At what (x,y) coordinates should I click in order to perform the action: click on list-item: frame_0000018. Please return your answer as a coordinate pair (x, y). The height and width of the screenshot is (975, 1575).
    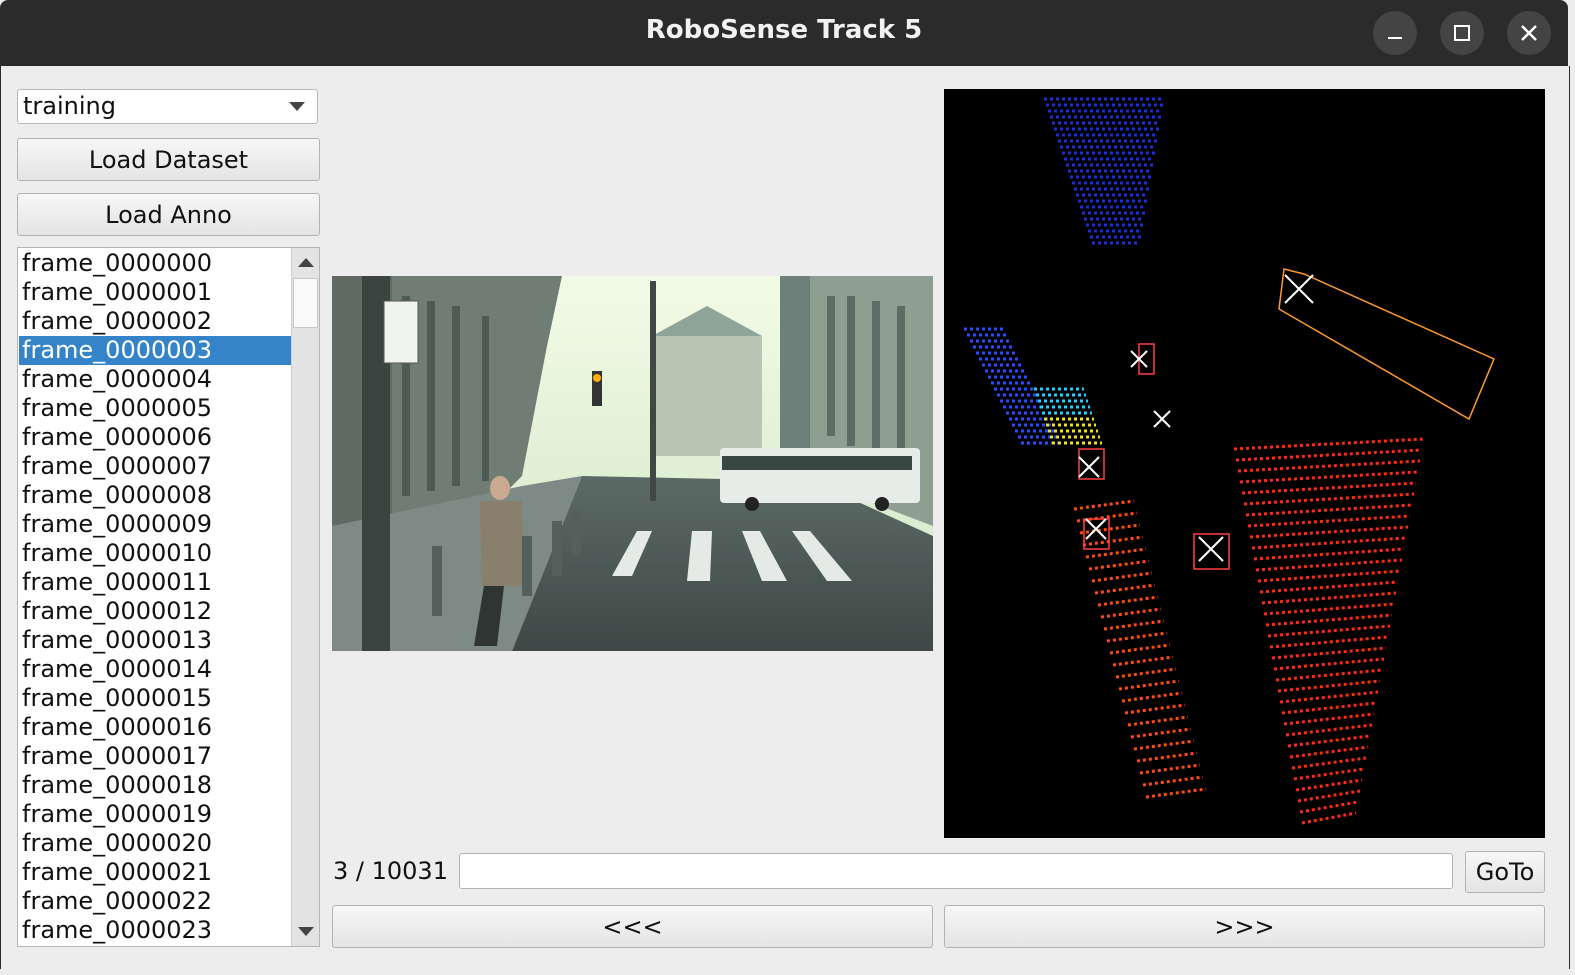
    Looking at the image, I should click on (155, 785).